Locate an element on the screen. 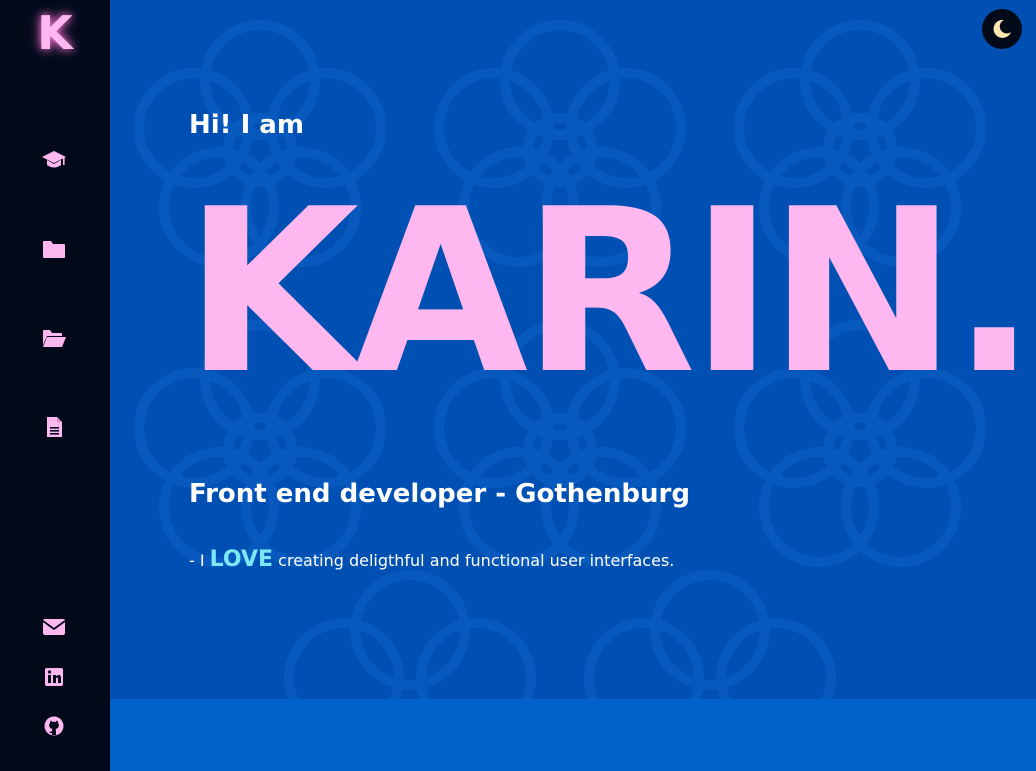 The image size is (1036, 771). tagline-prefix: - I is located at coordinates (197, 560).